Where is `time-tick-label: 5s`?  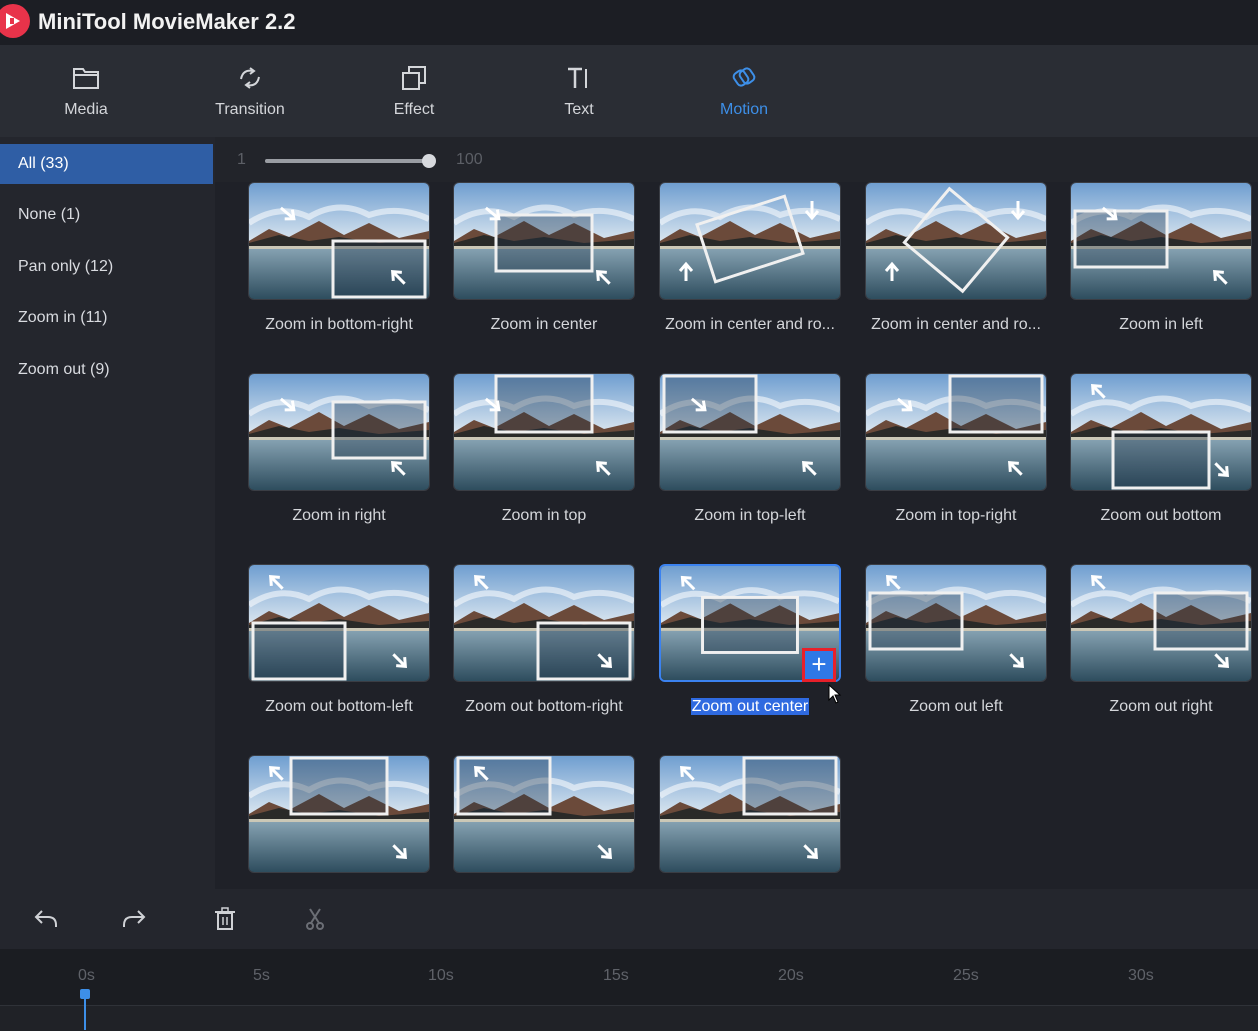
time-tick-label: 5s is located at coordinates (261, 975).